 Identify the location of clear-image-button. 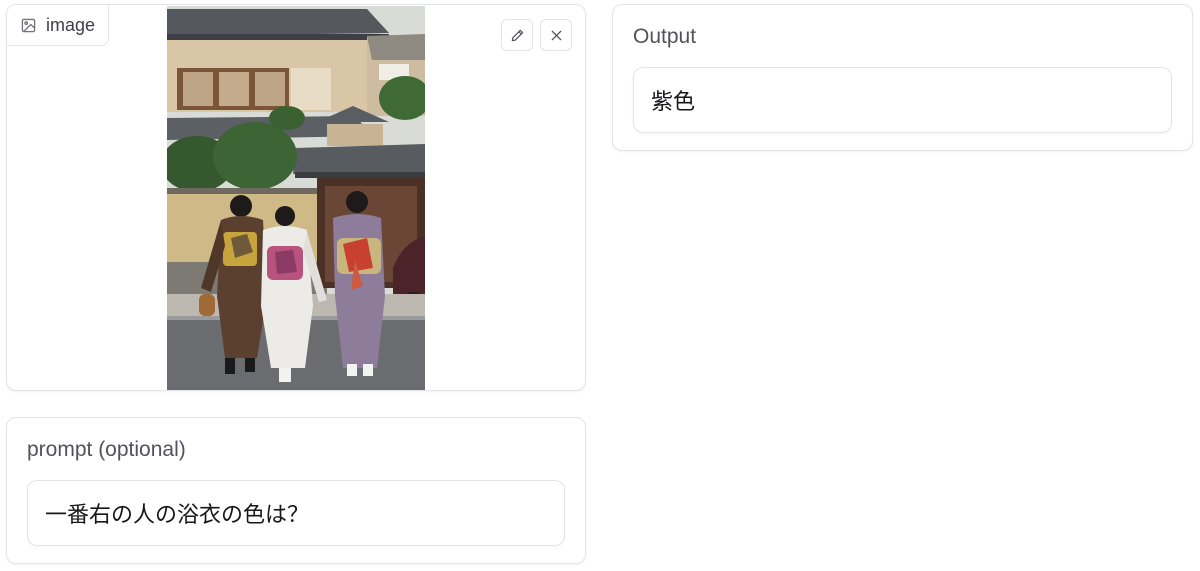
(556, 35).